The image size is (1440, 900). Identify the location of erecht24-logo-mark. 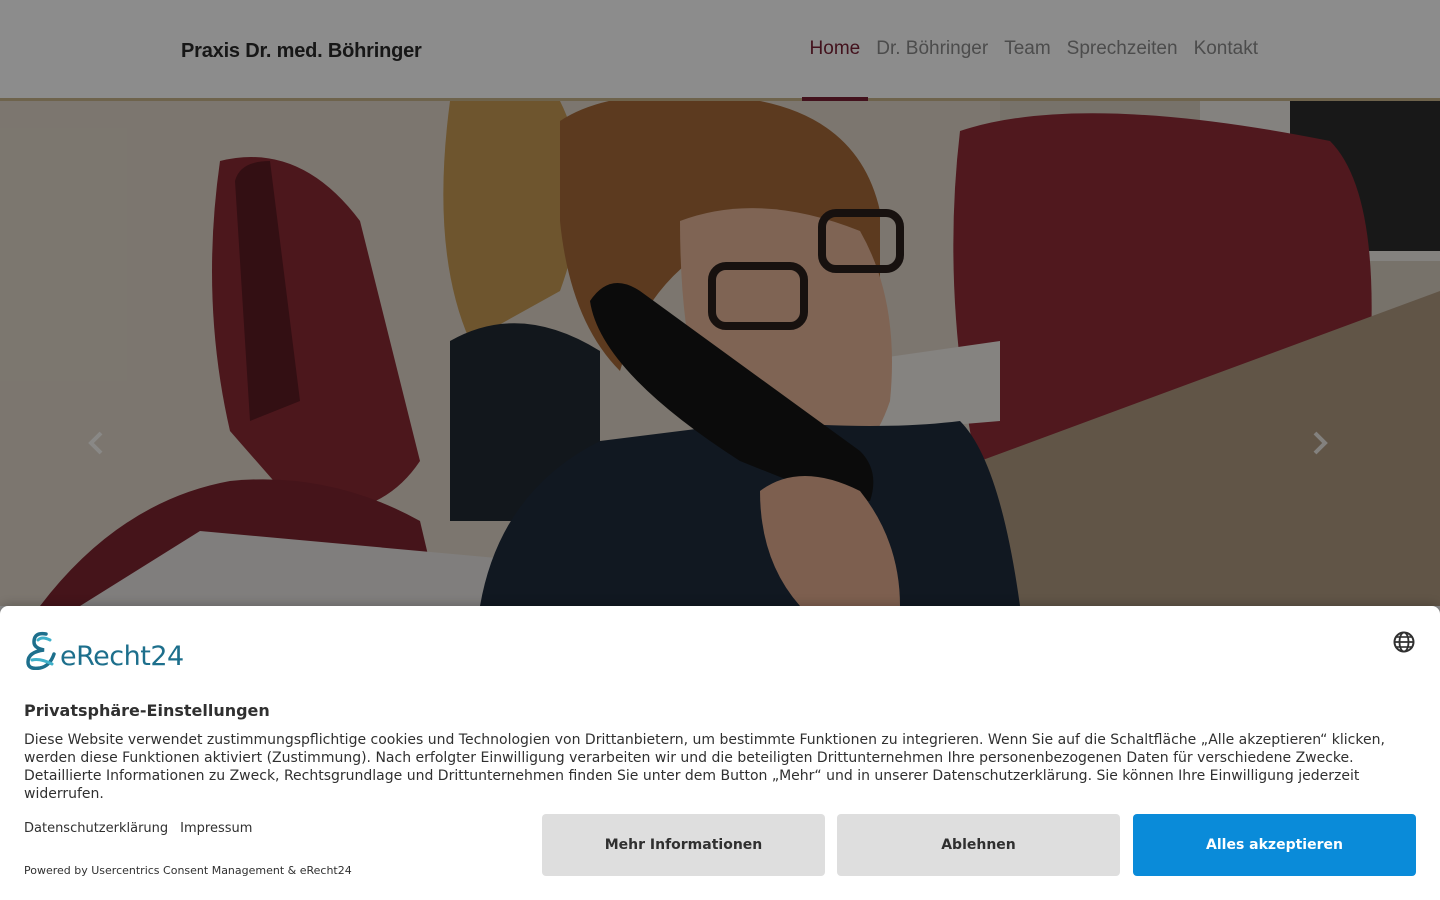
(41, 650).